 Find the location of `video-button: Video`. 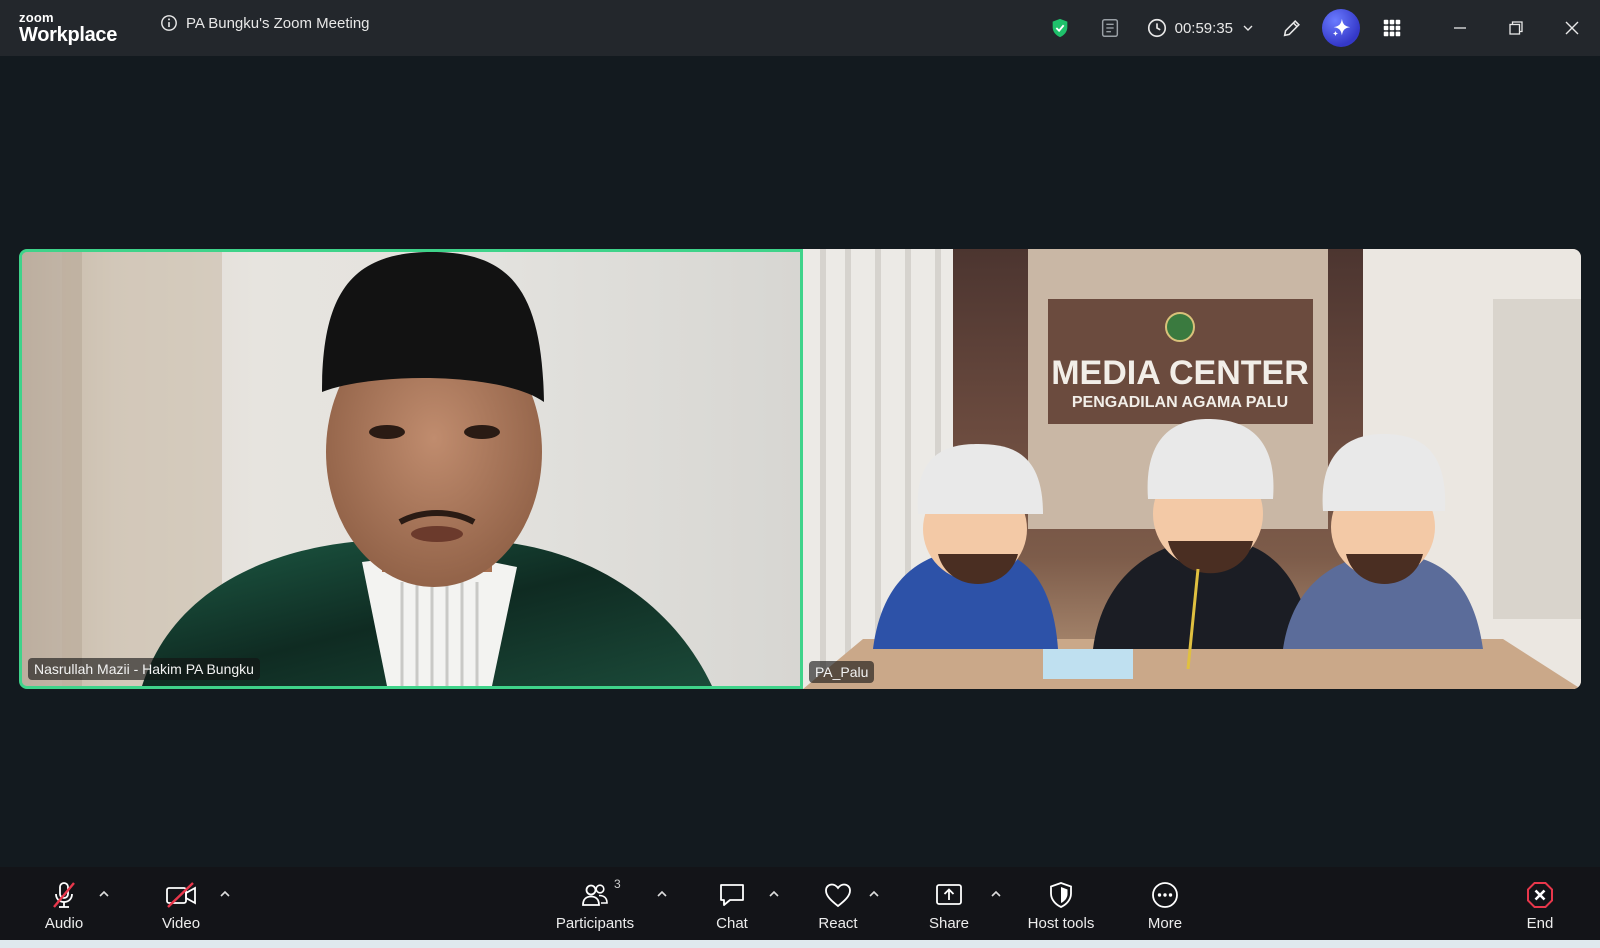

video-button: Video is located at coordinates (181, 903).